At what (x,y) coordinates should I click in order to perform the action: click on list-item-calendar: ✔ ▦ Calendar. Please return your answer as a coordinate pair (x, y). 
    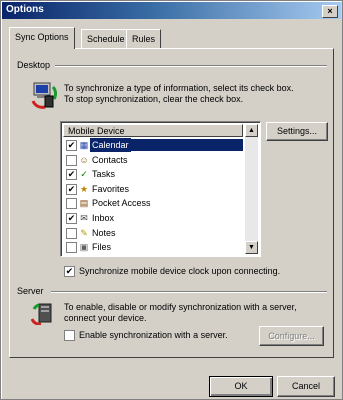
    Looking at the image, I should click on (153, 145).